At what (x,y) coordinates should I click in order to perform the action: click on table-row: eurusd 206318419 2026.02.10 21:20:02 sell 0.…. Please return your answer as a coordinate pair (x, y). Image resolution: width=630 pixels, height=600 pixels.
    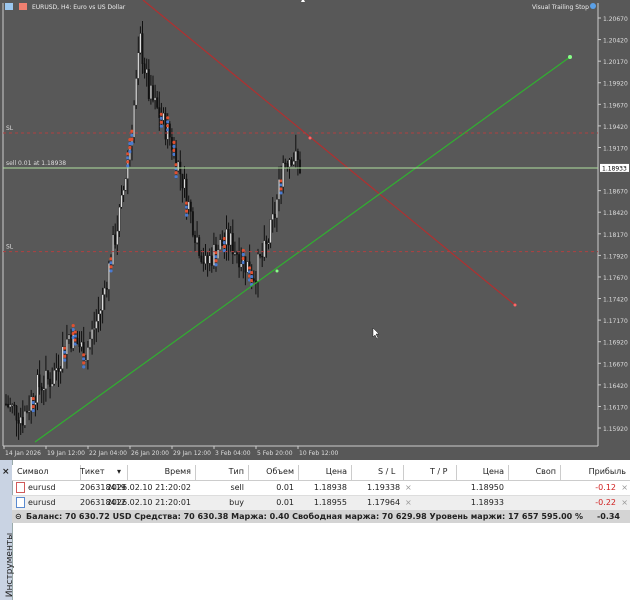
    Looking at the image, I should click on (321, 488).